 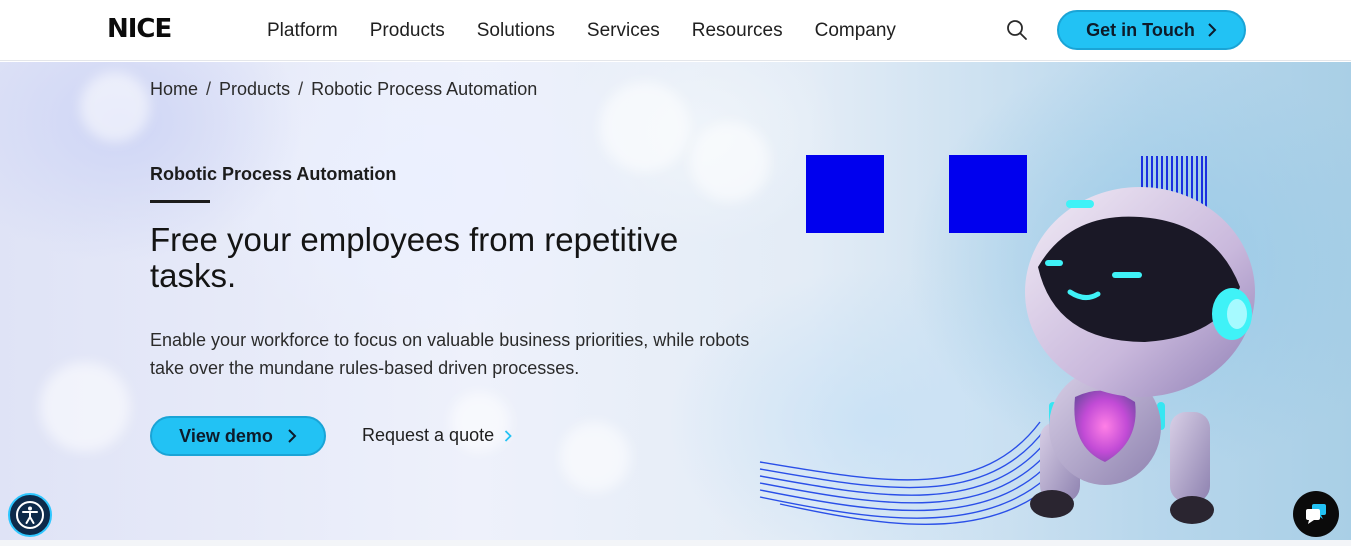 I want to click on eyebrow-underline, so click(x=180, y=201).